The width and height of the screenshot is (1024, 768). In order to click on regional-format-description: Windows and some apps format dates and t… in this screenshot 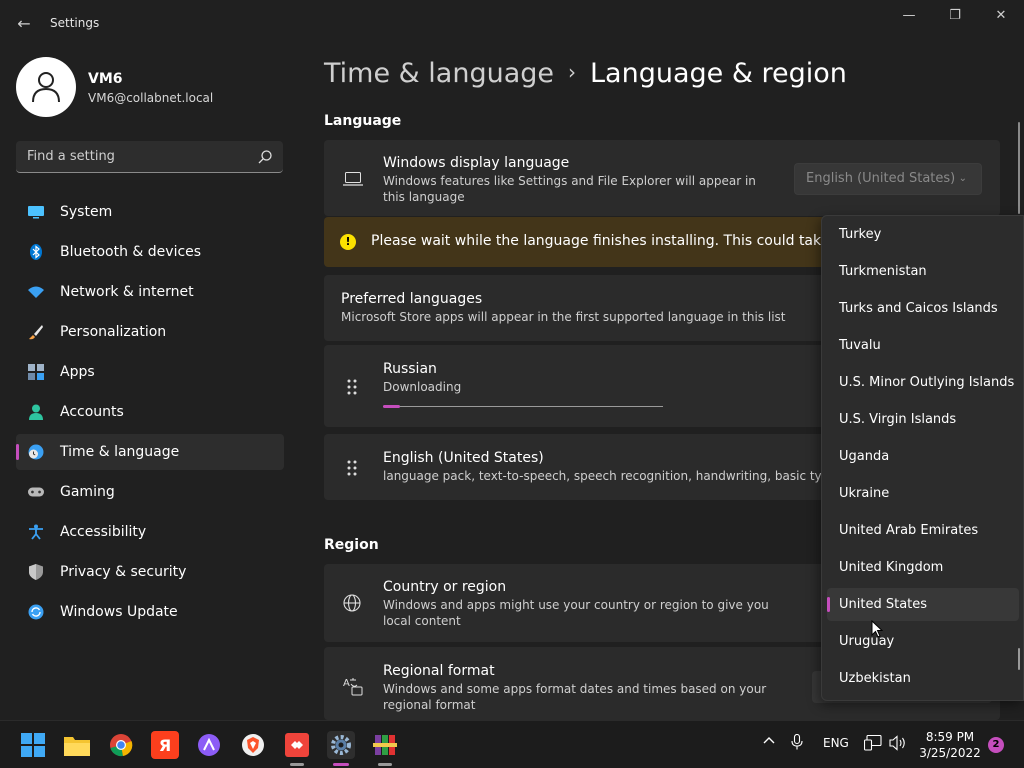, I will do `click(575, 697)`.